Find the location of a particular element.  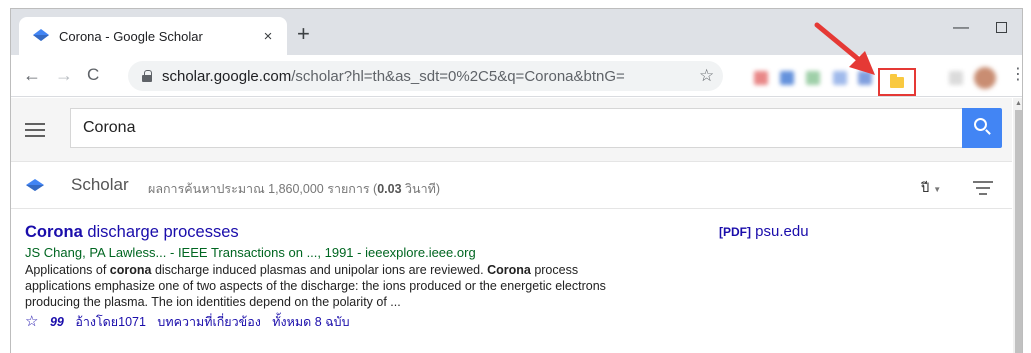

folder-icon is located at coordinates (897, 80).